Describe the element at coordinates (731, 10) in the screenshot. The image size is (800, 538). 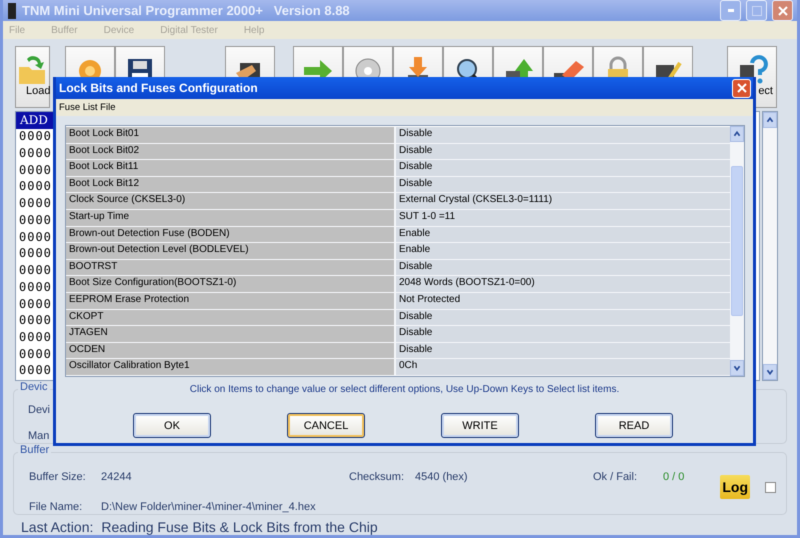
I see `minimize-icon` at that location.